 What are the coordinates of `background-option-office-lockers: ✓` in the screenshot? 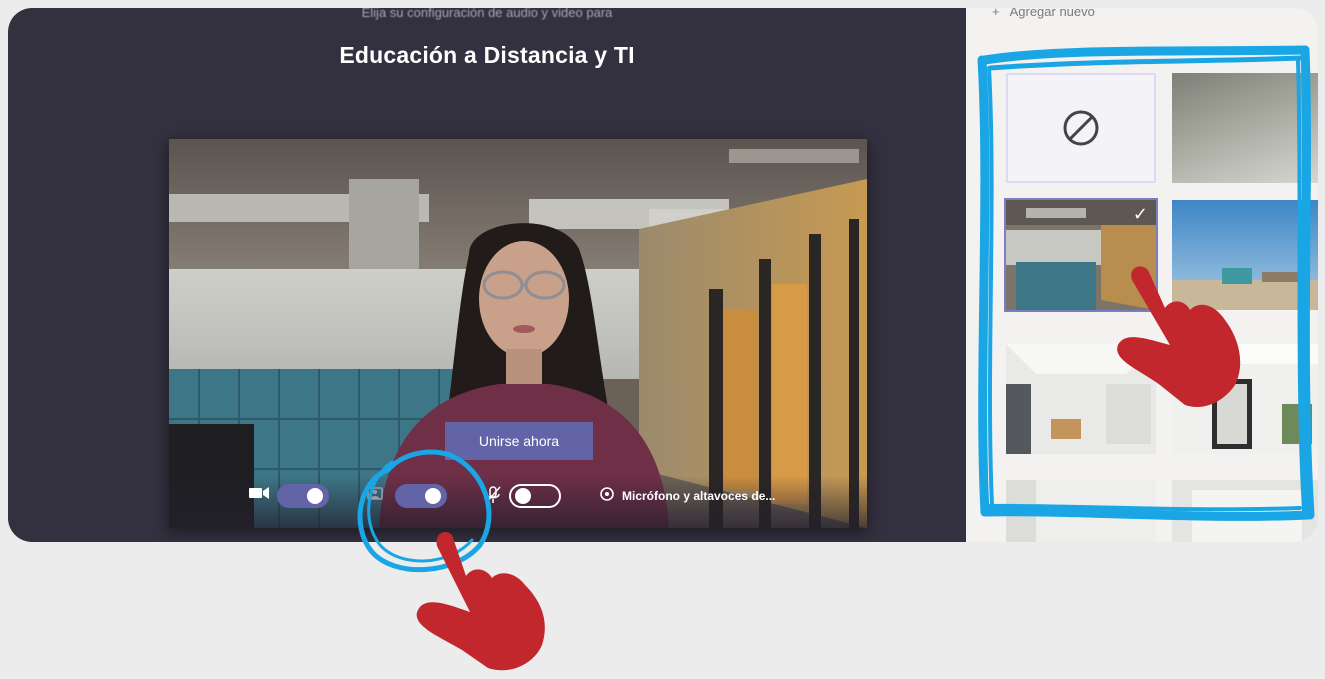 It's located at (1081, 255).